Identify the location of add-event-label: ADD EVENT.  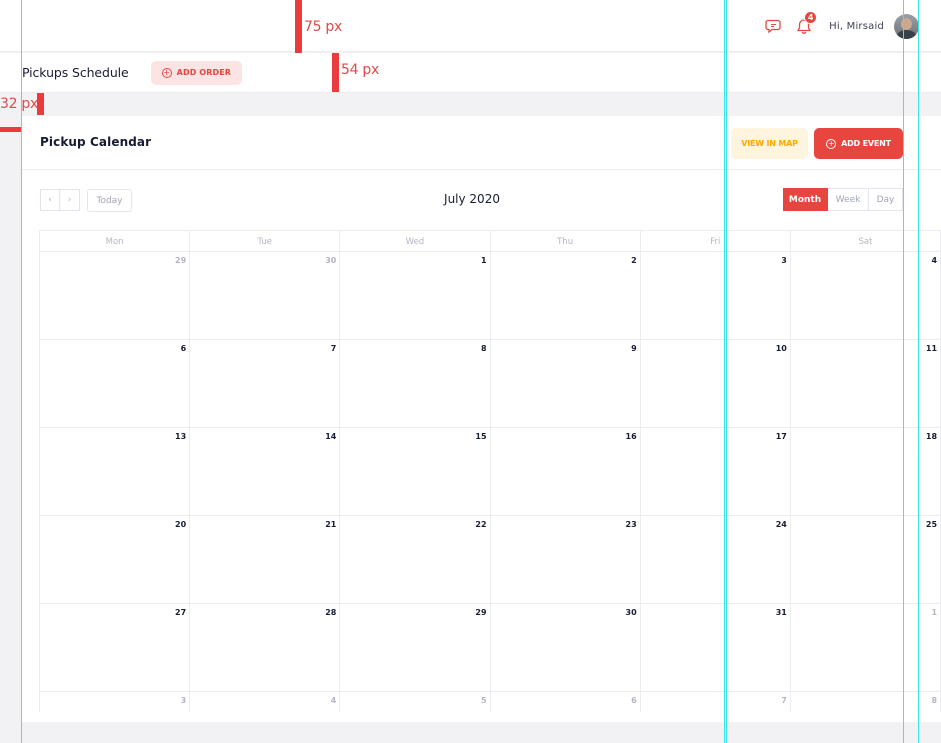
(866, 143).